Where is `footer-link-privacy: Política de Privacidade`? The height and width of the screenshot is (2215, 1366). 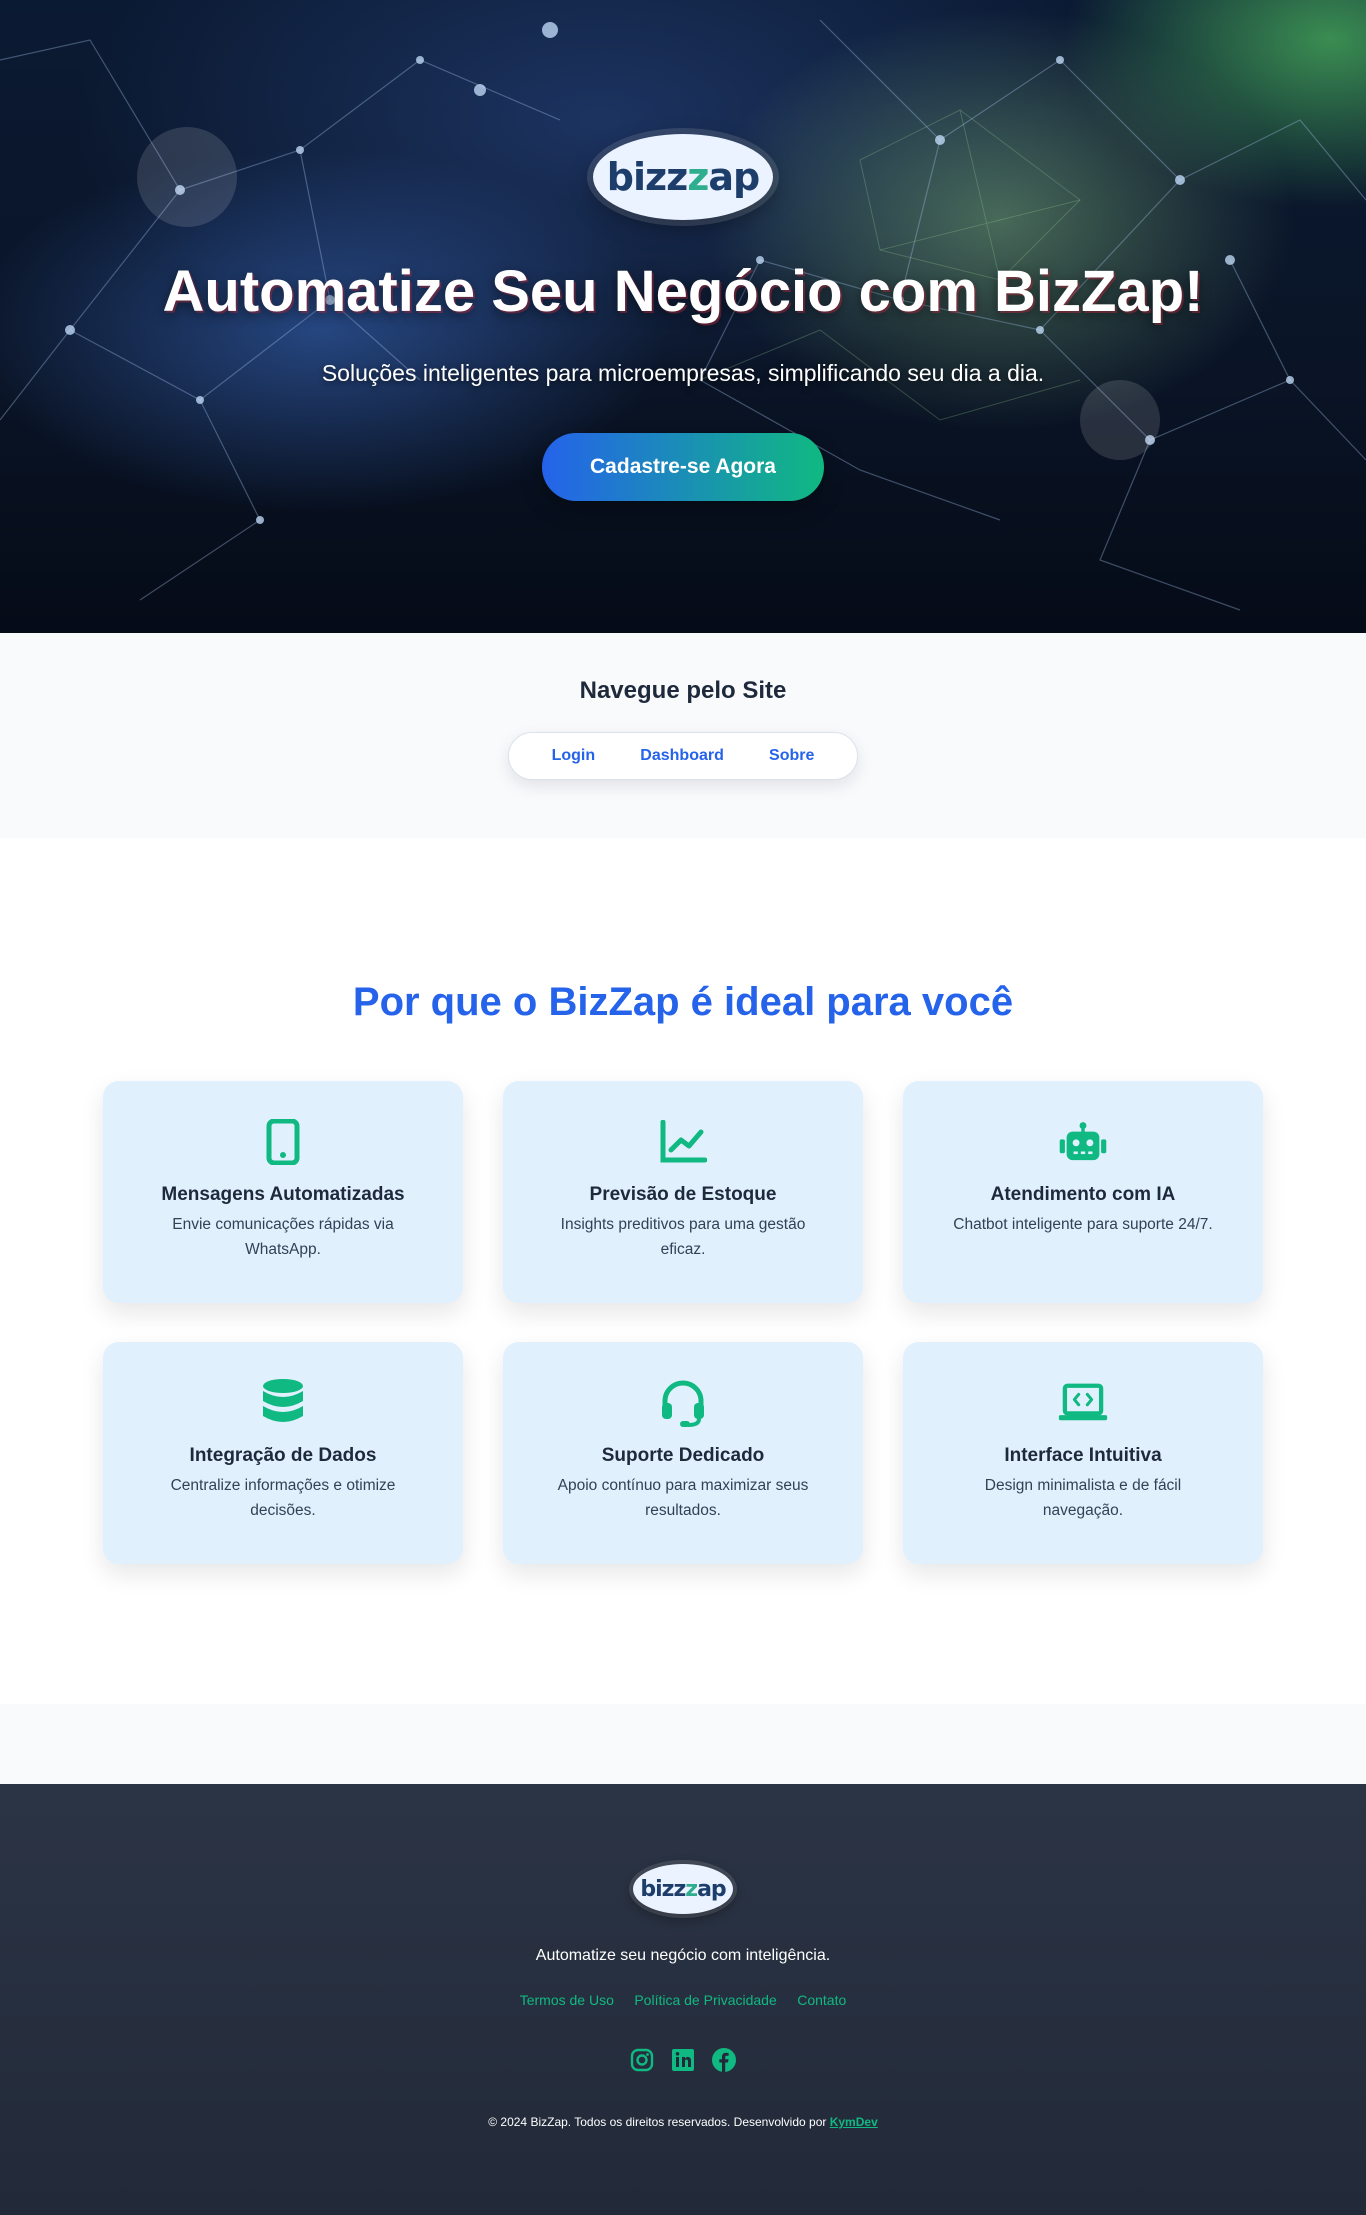 footer-link-privacy: Política de Privacidade is located at coordinates (705, 2000).